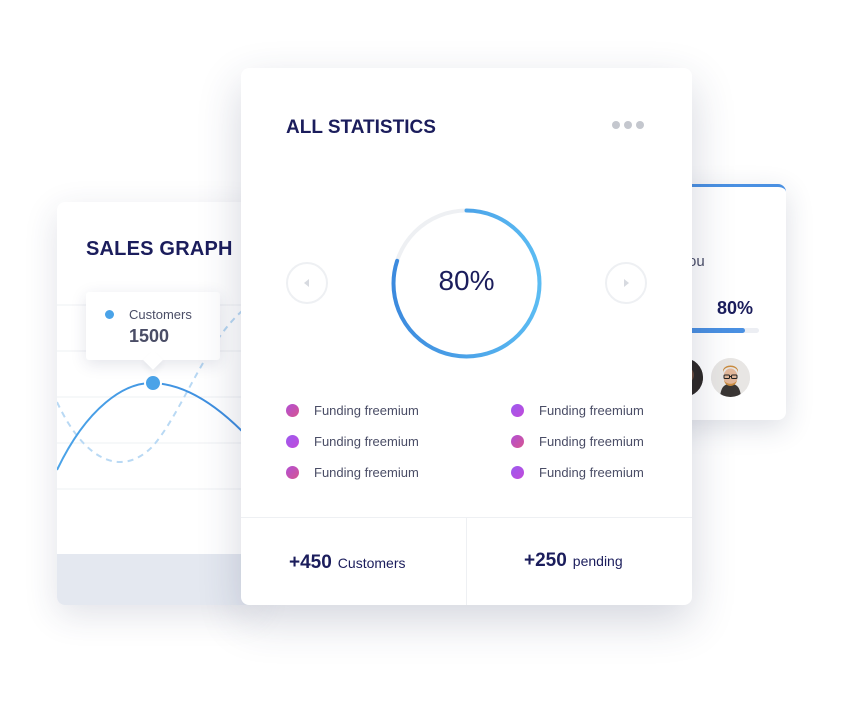 The width and height of the screenshot is (845, 727). What do you see at coordinates (361, 127) in the screenshot?
I see `all-statistics-title: ALL STATISTICS` at bounding box center [361, 127].